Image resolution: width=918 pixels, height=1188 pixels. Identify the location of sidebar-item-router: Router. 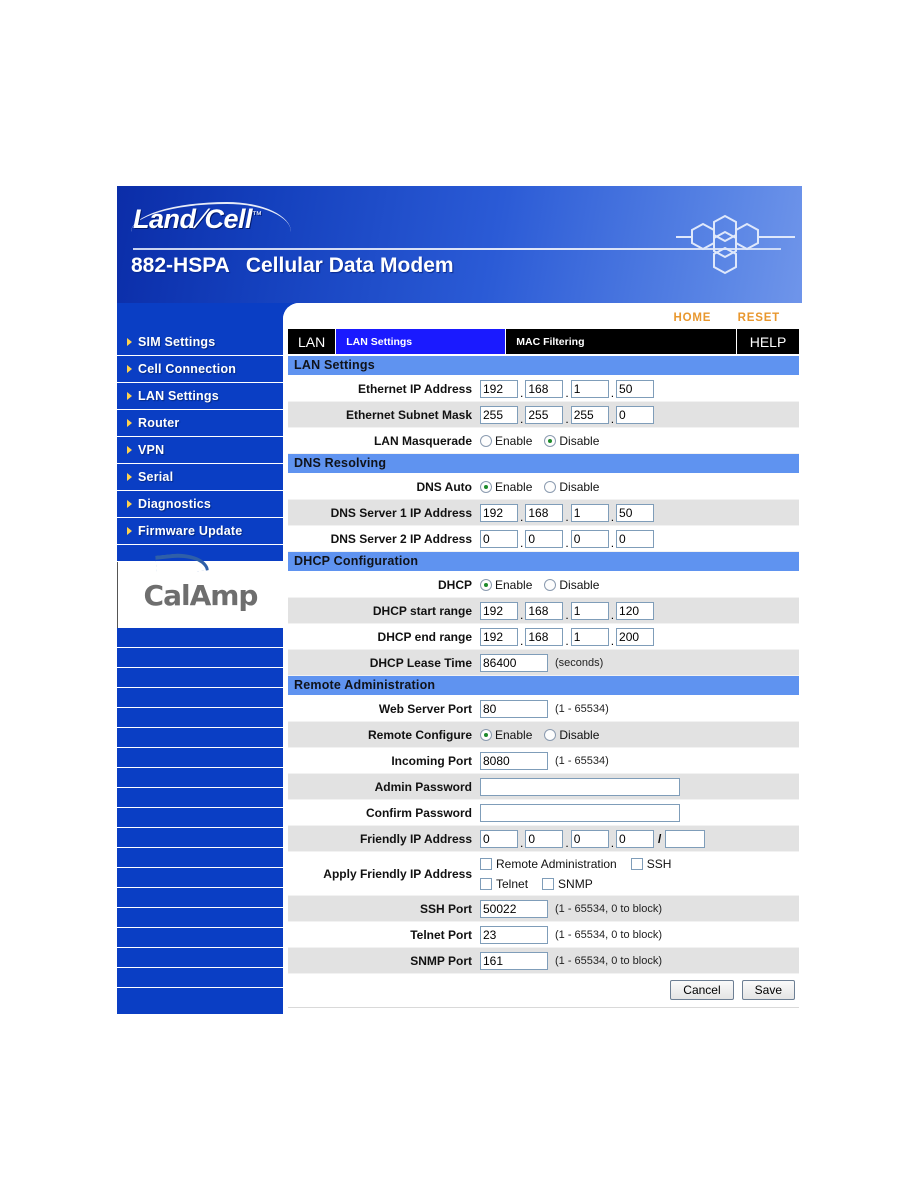
(200, 423).